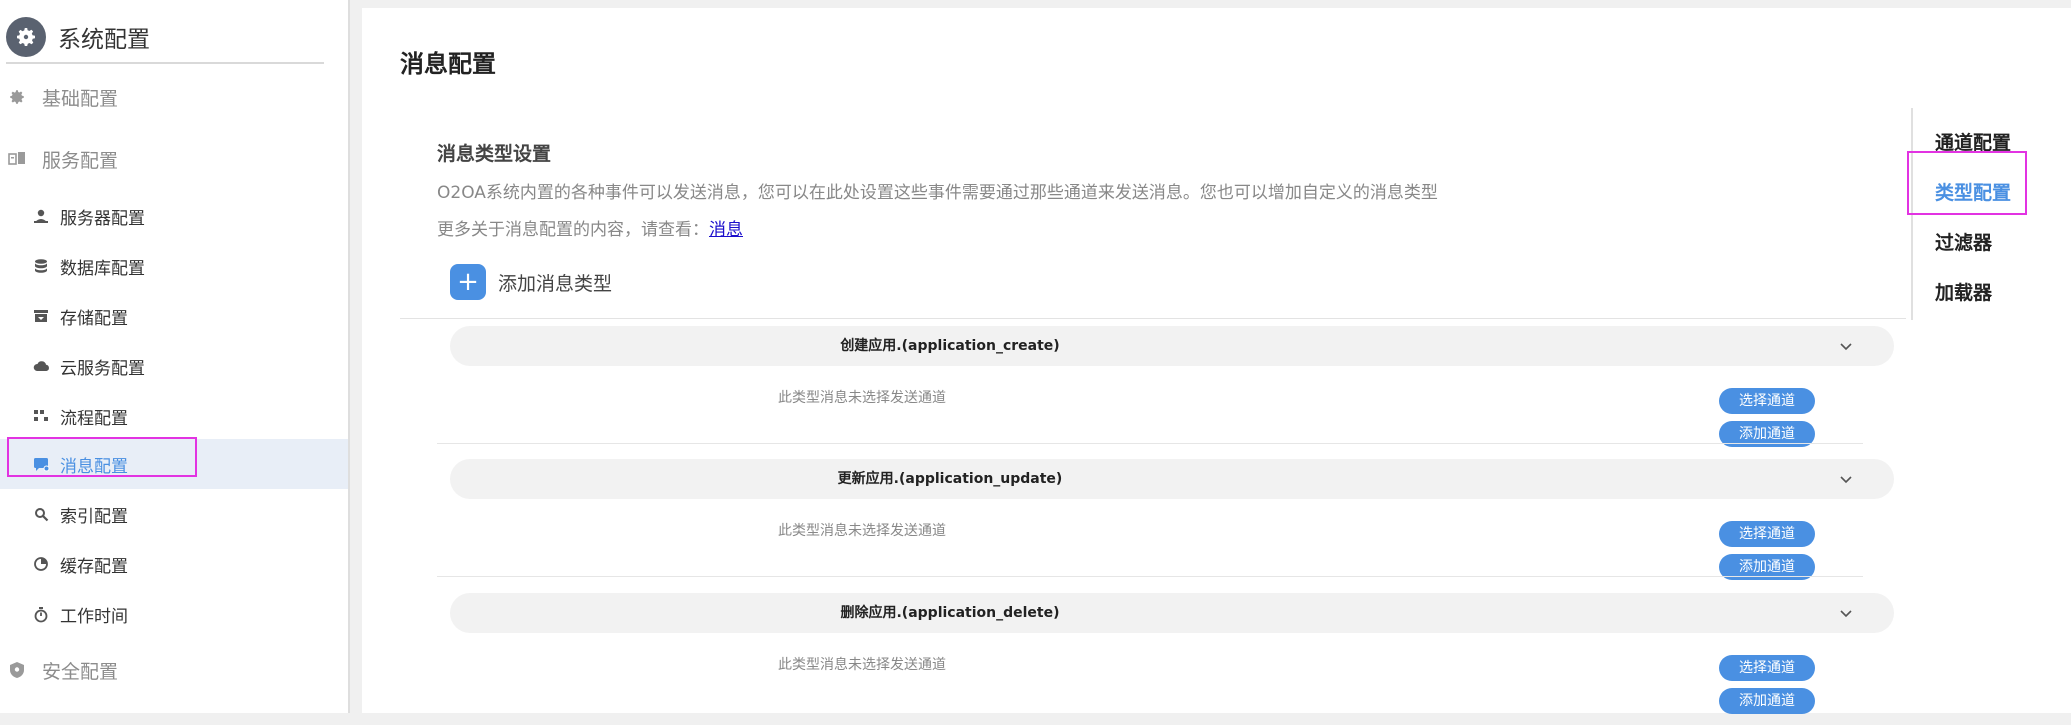 This screenshot has width=2071, height=725. What do you see at coordinates (174, 216) in the screenshot?
I see `sidebar-item-server: 服务器配置` at bounding box center [174, 216].